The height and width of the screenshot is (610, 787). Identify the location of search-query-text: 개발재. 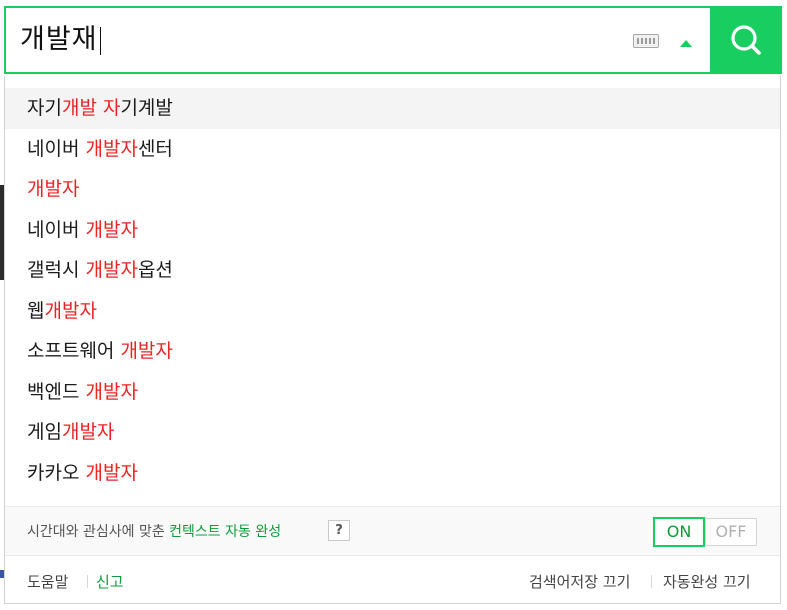
(59, 39).